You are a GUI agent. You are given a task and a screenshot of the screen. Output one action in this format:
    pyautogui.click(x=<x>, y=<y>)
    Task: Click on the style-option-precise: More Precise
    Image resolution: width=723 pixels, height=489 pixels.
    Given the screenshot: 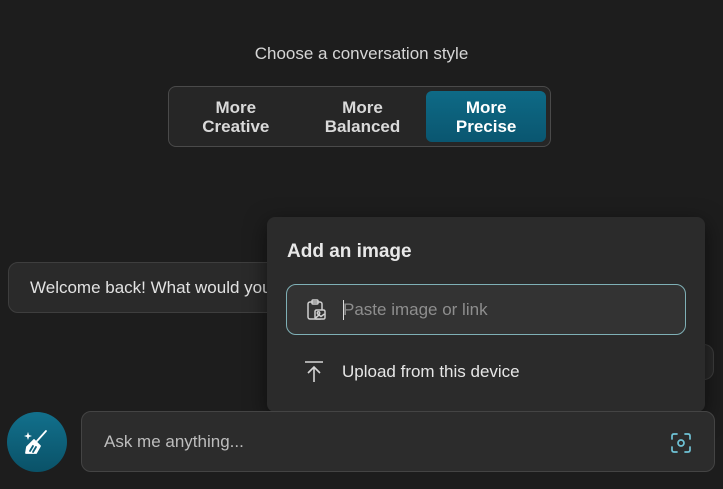 What is the action you would take?
    pyautogui.click(x=486, y=116)
    